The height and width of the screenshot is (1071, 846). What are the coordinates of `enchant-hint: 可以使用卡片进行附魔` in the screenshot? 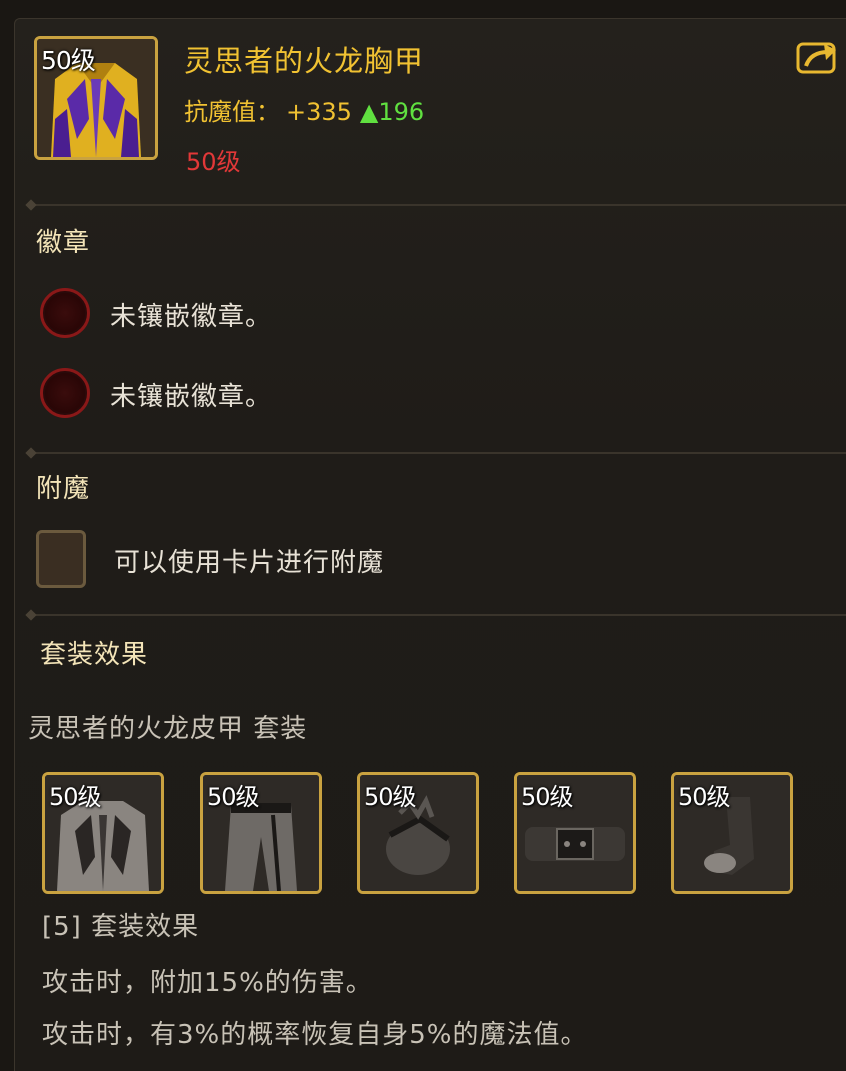 It's located at (249, 563).